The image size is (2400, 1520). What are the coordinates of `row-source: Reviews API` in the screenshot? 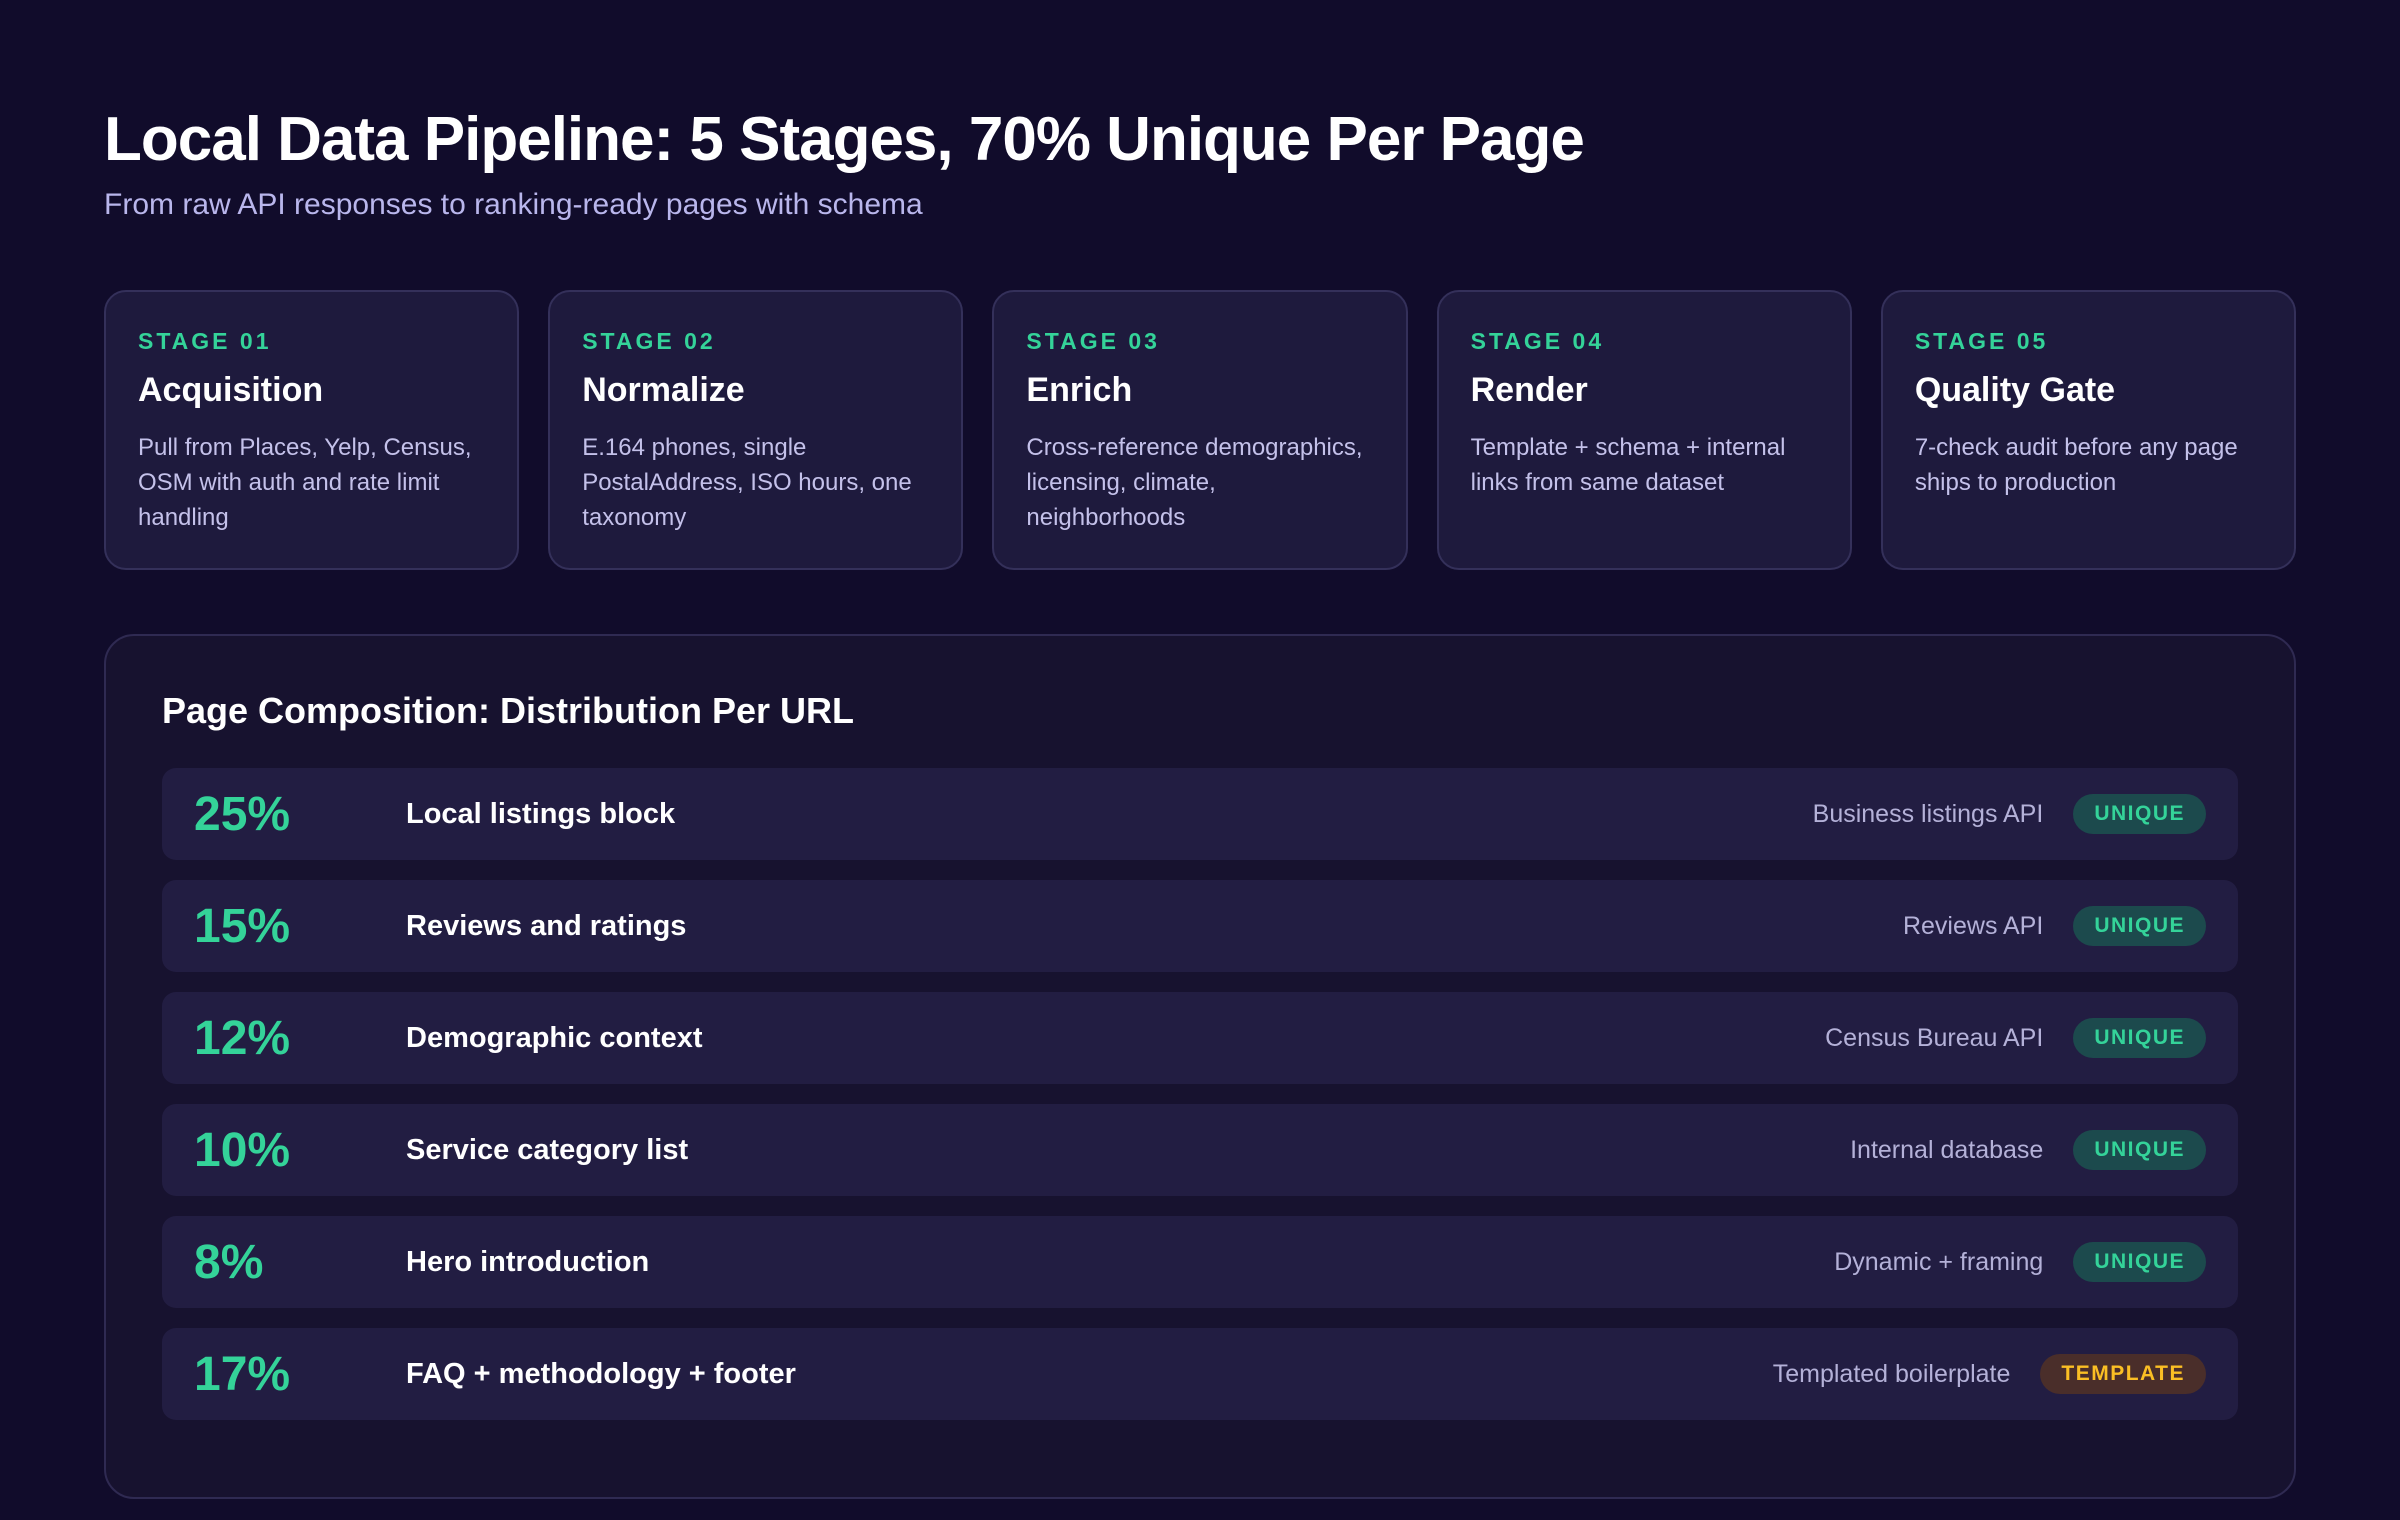 It's located at (1973, 925).